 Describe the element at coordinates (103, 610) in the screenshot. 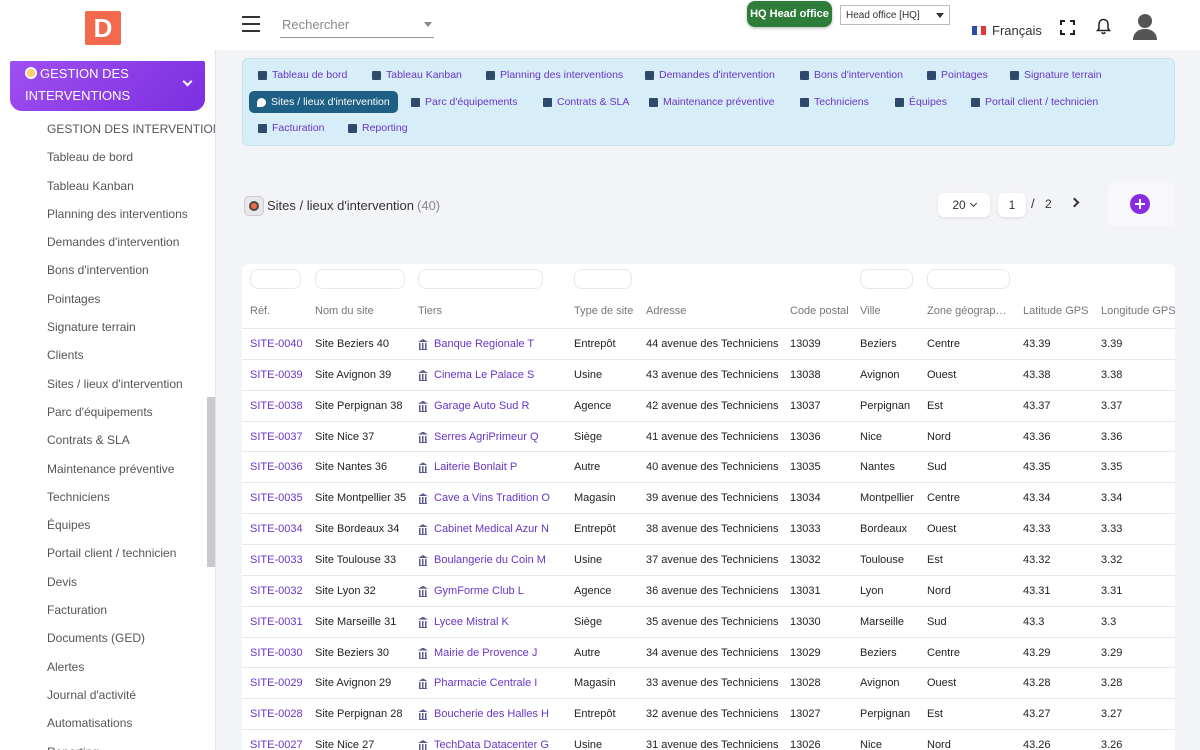

I see `sidebar-item-billing: Facturation` at that location.